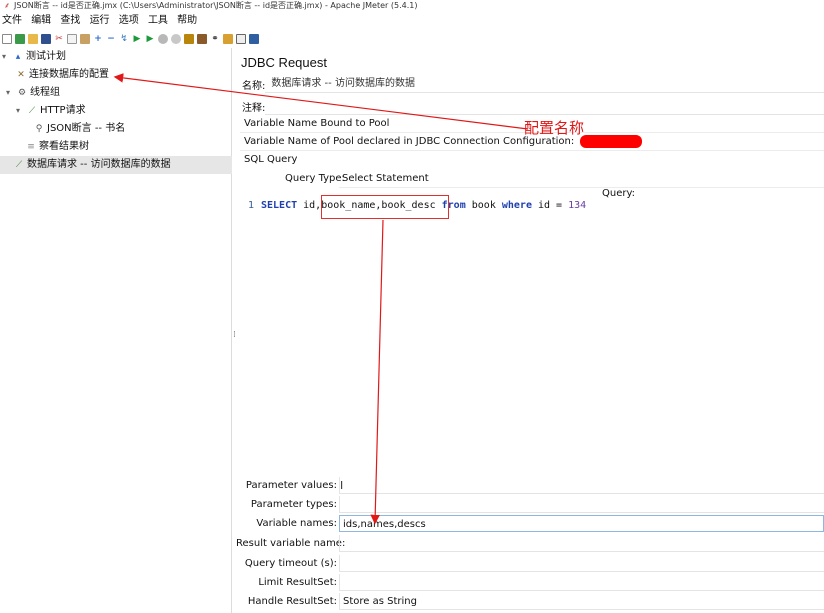 Image resolution: width=824 pixels, height=613 pixels. I want to click on sql-section-label: SQL Query, so click(271, 159).